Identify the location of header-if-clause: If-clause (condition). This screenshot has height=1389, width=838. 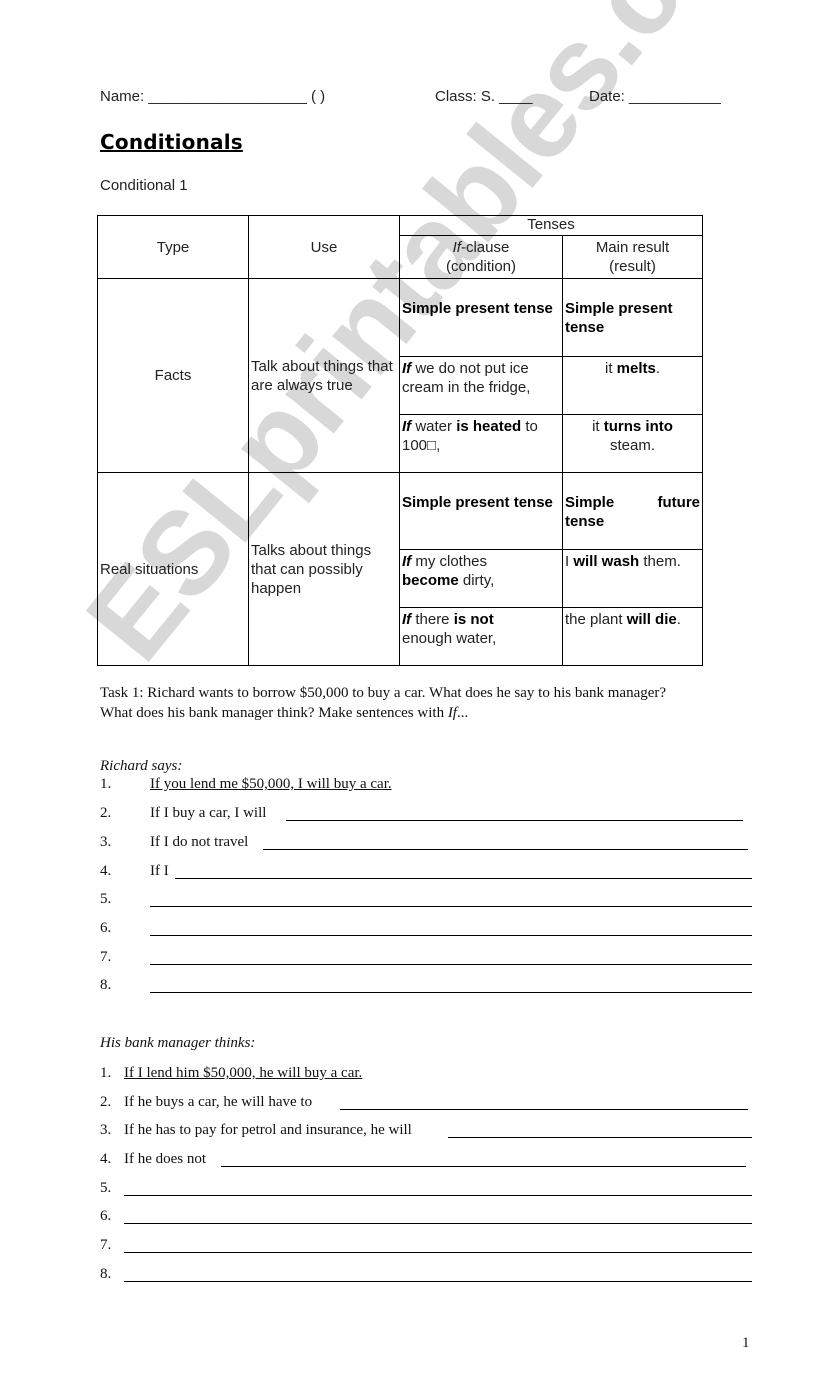
(481, 257).